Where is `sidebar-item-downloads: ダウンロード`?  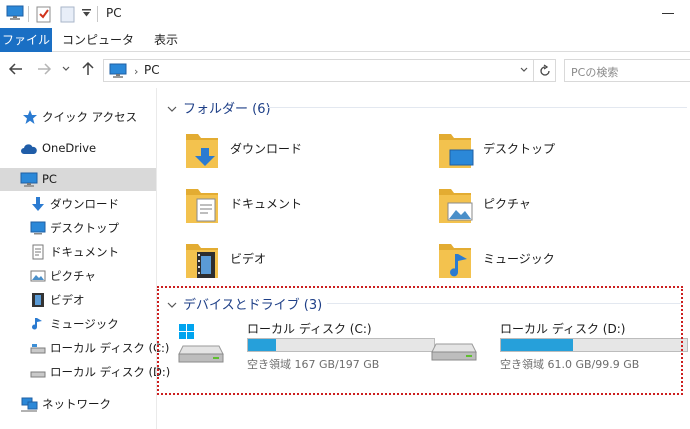
sidebar-item-downloads: ダウンロード is located at coordinates (78, 203).